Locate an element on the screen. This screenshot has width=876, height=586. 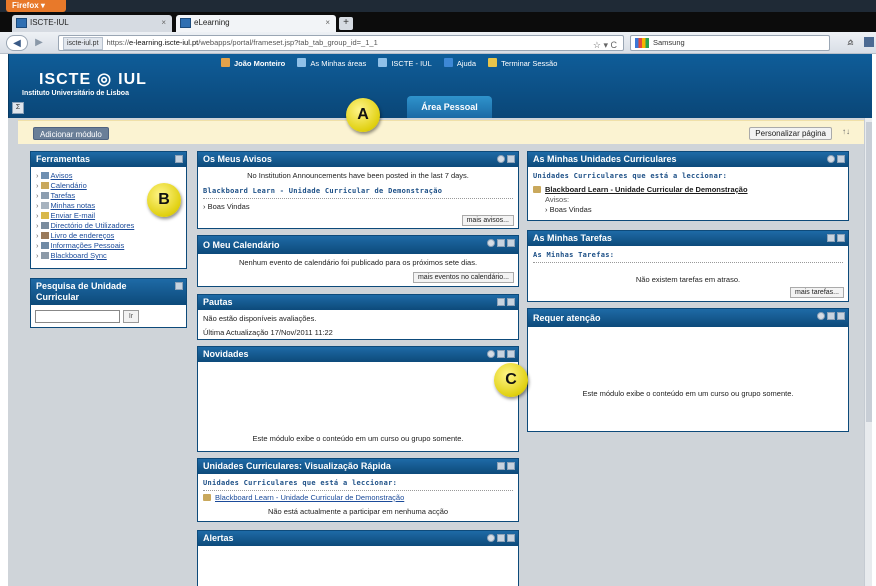
tool-item: › Avisos is located at coordinates (108, 176).